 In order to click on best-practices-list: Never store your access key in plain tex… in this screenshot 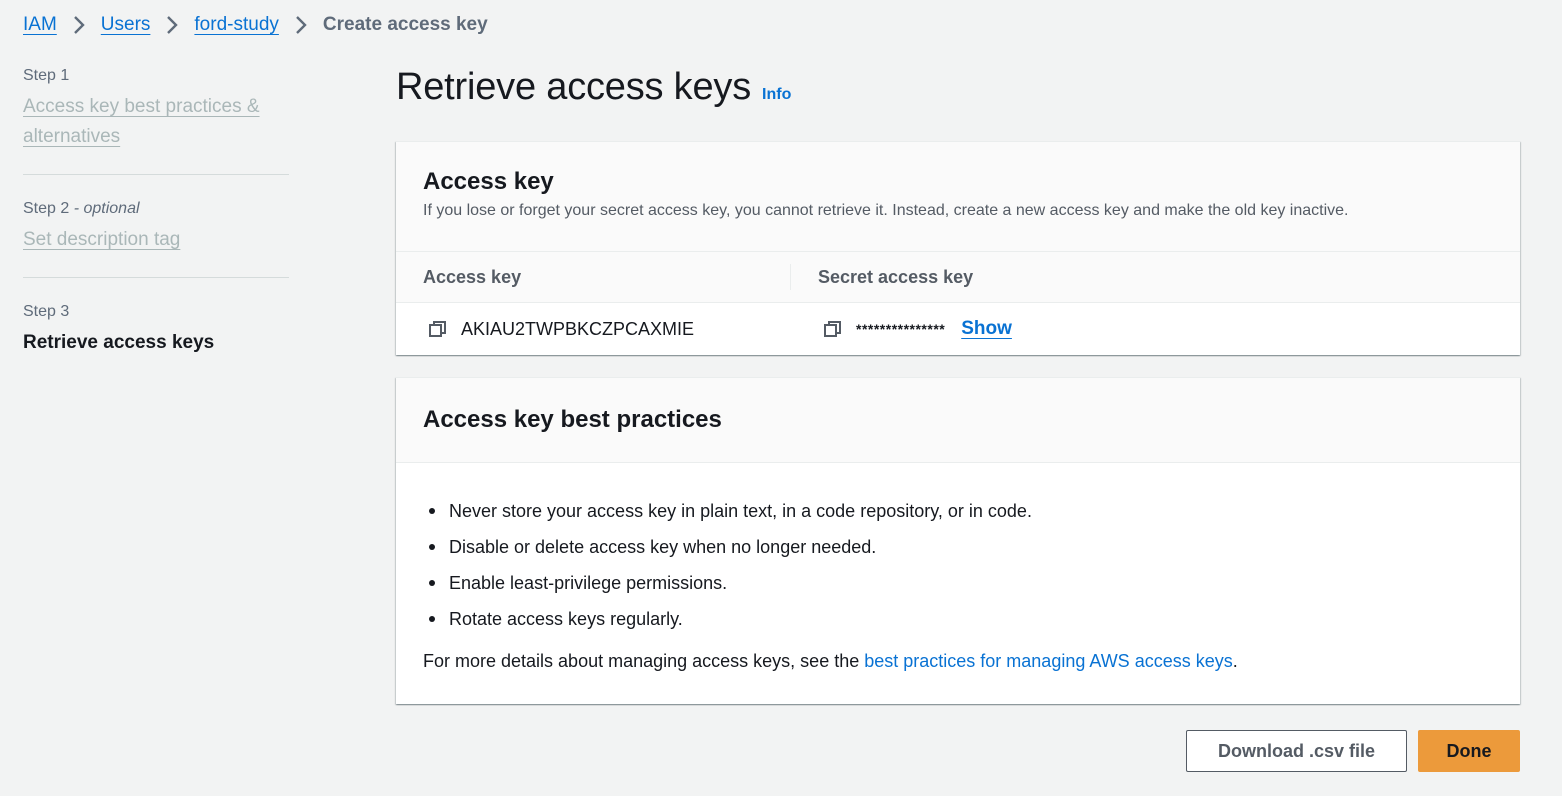, I will do `click(958, 565)`.